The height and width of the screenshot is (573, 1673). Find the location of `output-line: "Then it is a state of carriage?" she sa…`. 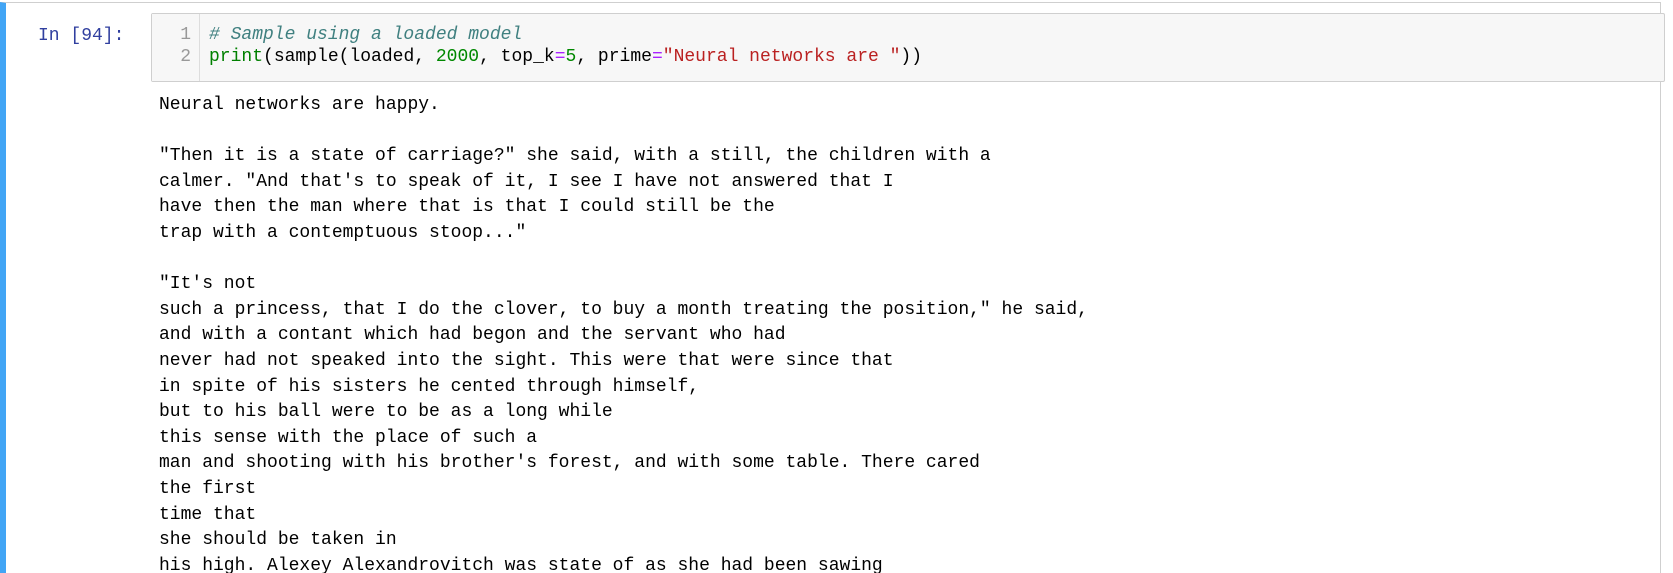

output-line: "Then it is a state of carriage?" she sa… is located at coordinates (575, 156).